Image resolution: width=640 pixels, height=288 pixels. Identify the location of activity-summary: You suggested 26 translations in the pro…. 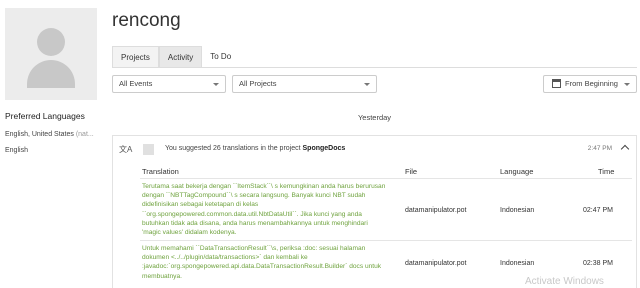
(255, 148).